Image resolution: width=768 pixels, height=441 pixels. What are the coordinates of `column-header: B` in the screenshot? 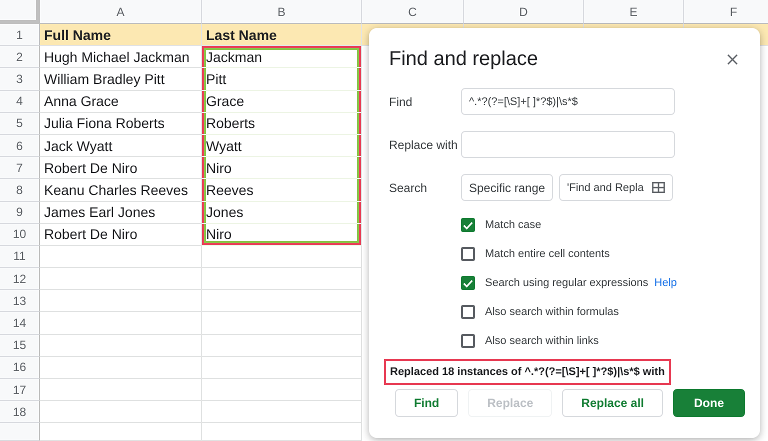 It's located at (282, 12).